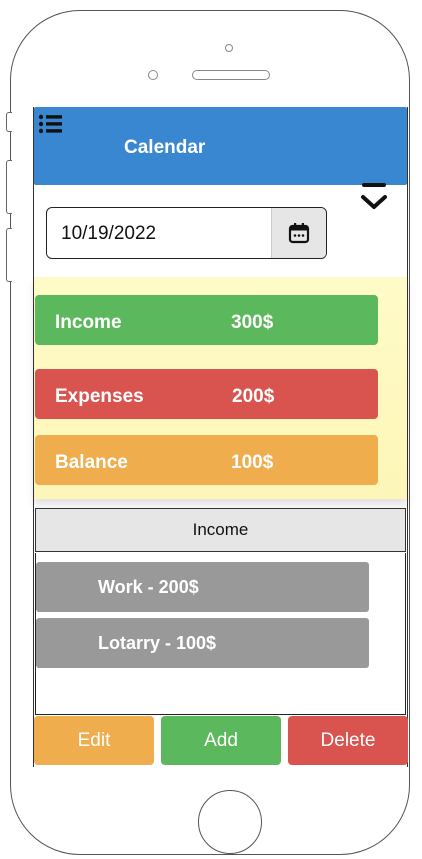 Image resolution: width=422 pixels, height=859 pixels. I want to click on list-item: Lotarry - 100$, so click(202, 643).